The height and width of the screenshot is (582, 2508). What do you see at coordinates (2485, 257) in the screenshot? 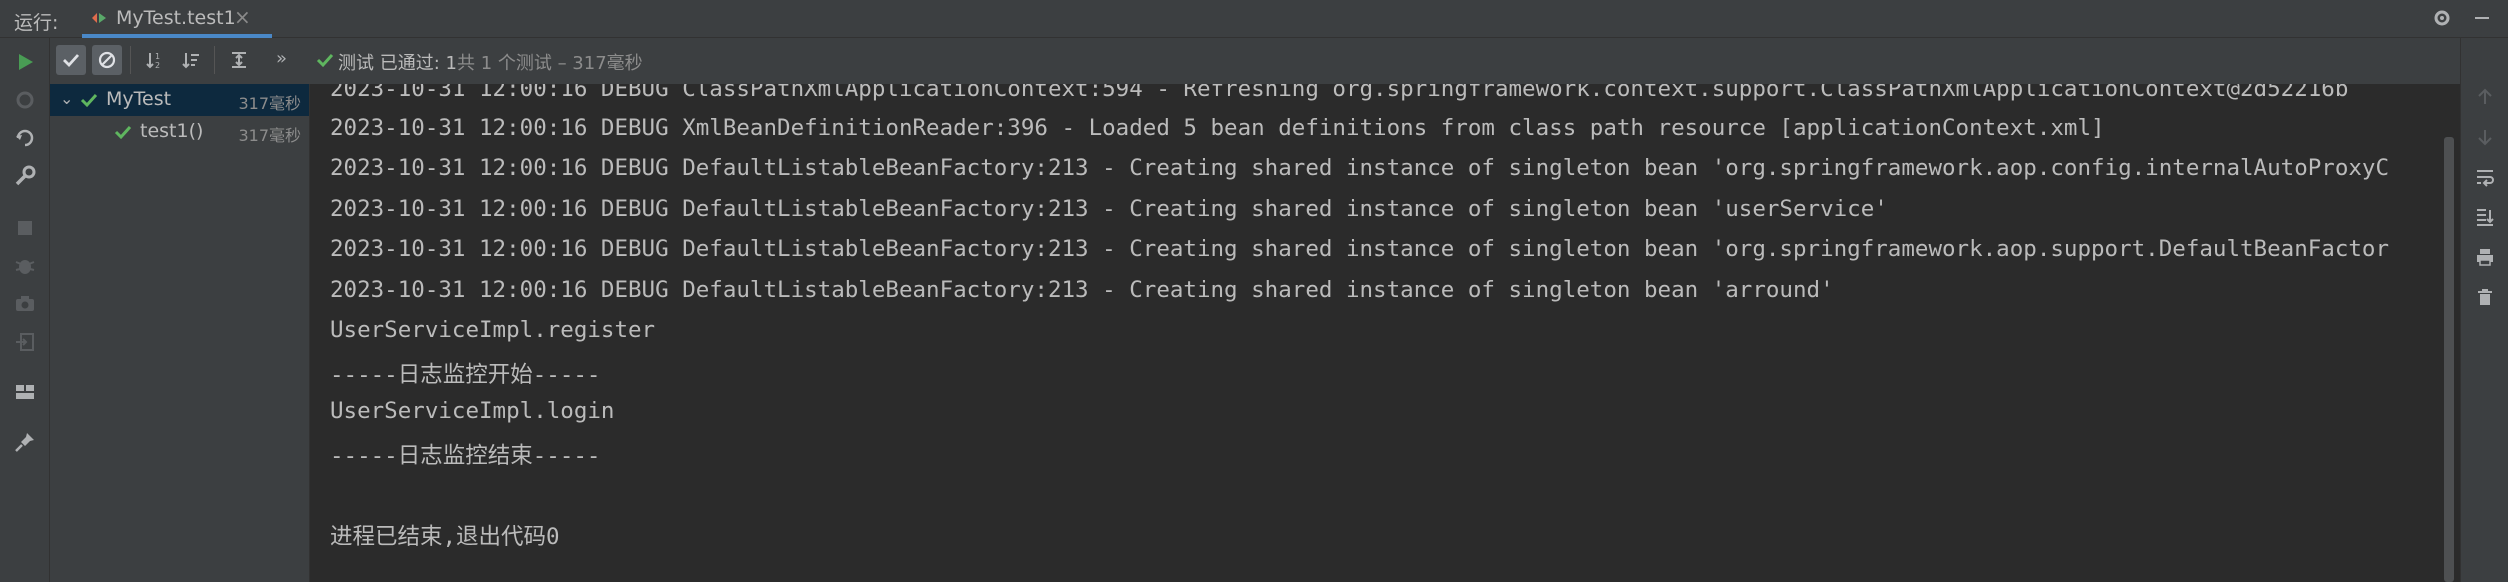
I see `print-icon` at bounding box center [2485, 257].